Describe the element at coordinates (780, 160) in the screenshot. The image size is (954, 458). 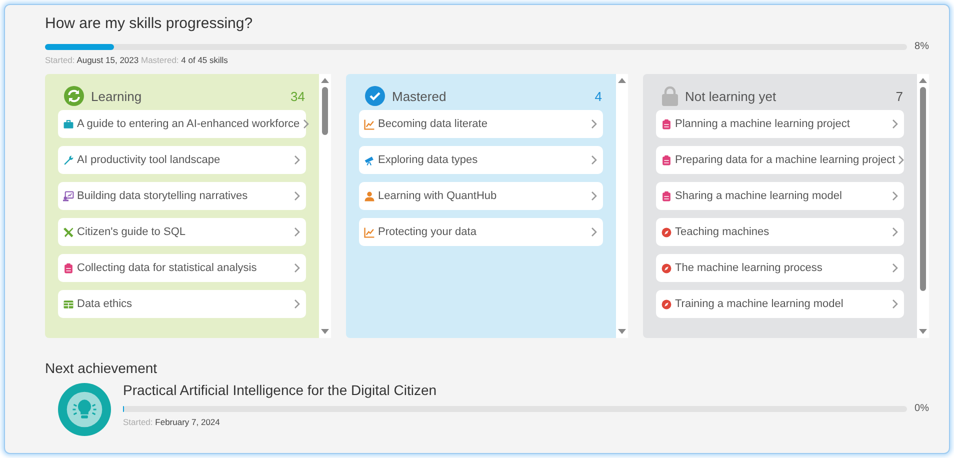
I see `skill-item: Preparing data for a machine learning project` at that location.